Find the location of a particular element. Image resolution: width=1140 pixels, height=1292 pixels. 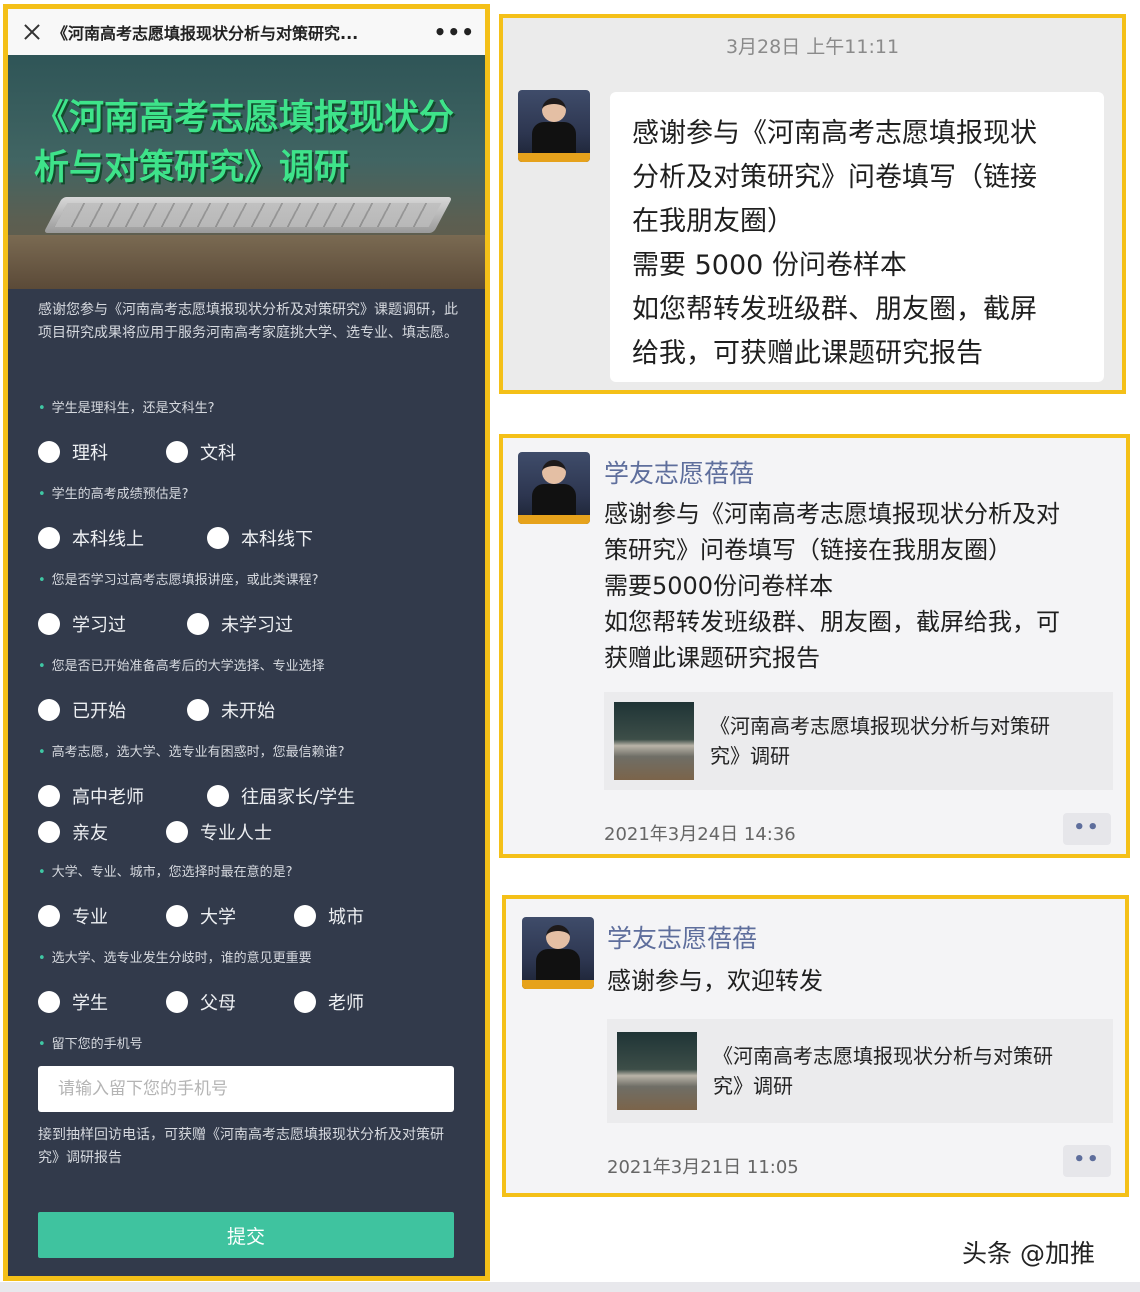

radio-option: 本科线上 is located at coordinates (122, 538).